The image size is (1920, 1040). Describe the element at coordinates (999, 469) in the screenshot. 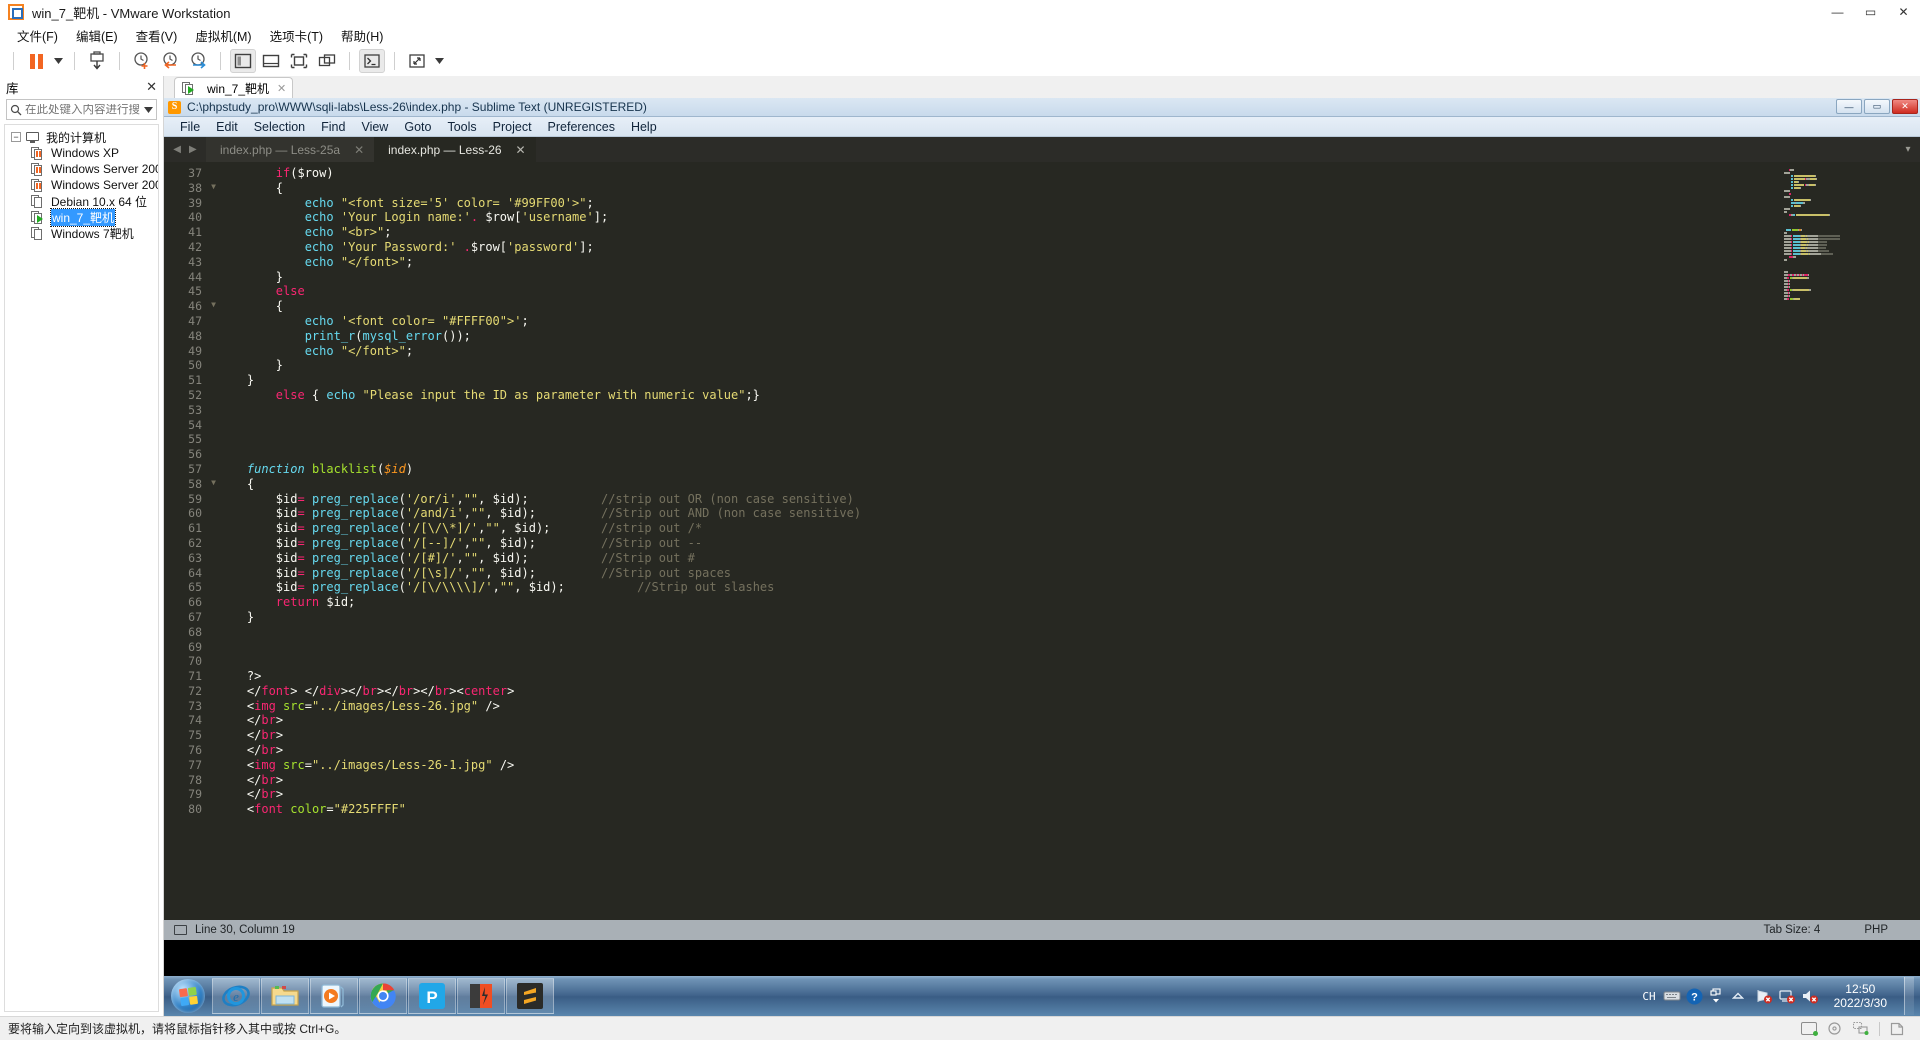

I see `code-line: function blacklist($id)` at that location.